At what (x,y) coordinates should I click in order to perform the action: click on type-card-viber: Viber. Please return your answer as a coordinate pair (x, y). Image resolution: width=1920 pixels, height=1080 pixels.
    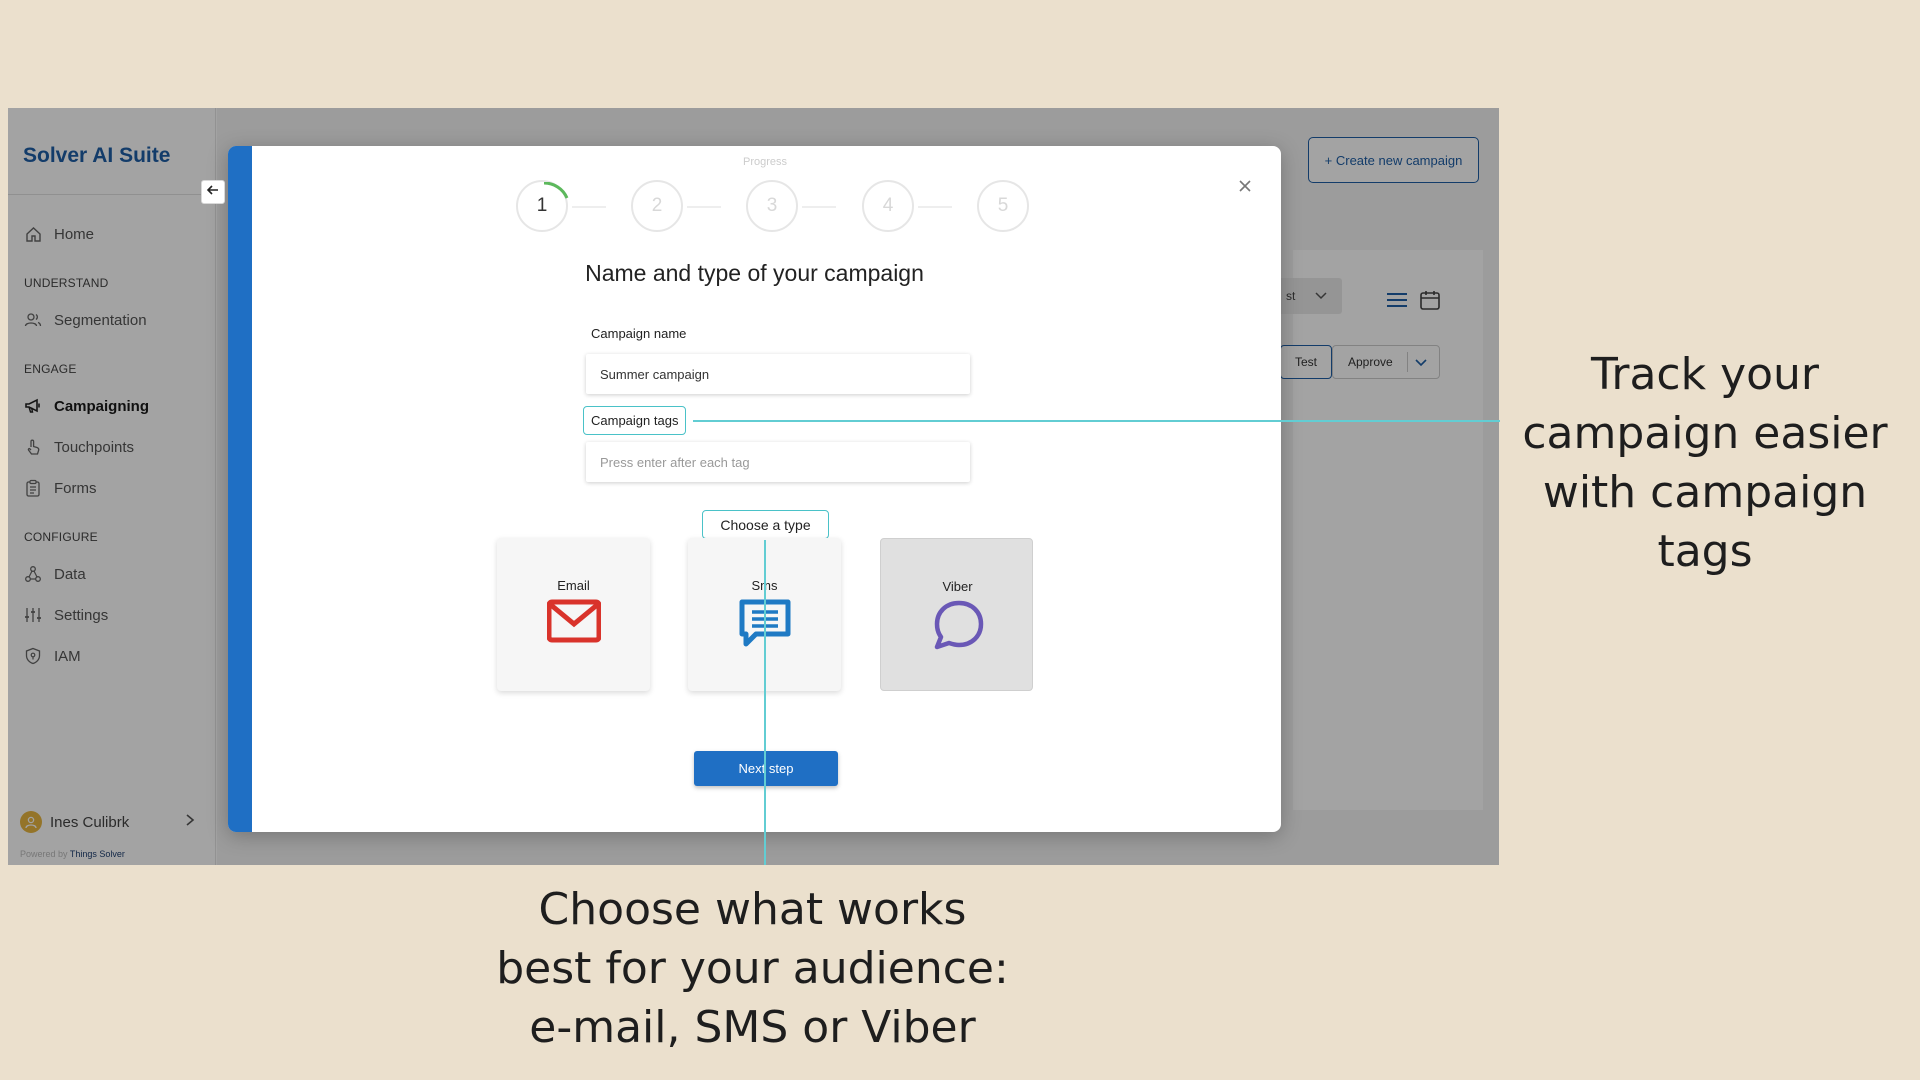
    Looking at the image, I should click on (956, 614).